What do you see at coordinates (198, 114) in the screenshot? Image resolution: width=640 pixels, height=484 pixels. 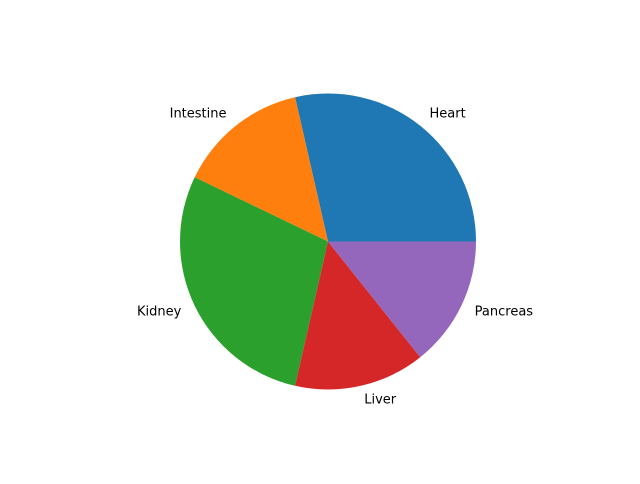 I see `pie-label-intestine: Intestine` at bounding box center [198, 114].